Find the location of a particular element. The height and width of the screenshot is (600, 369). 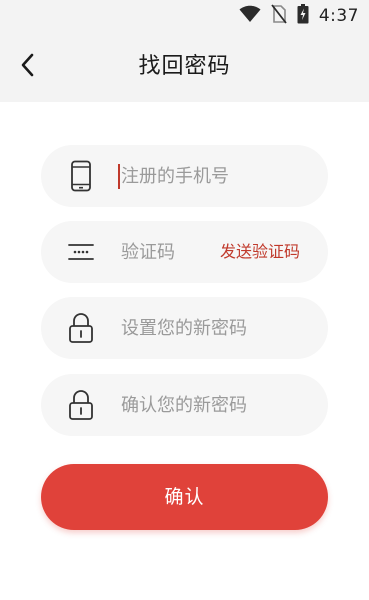

header: 找回密码 is located at coordinates (184, 66).